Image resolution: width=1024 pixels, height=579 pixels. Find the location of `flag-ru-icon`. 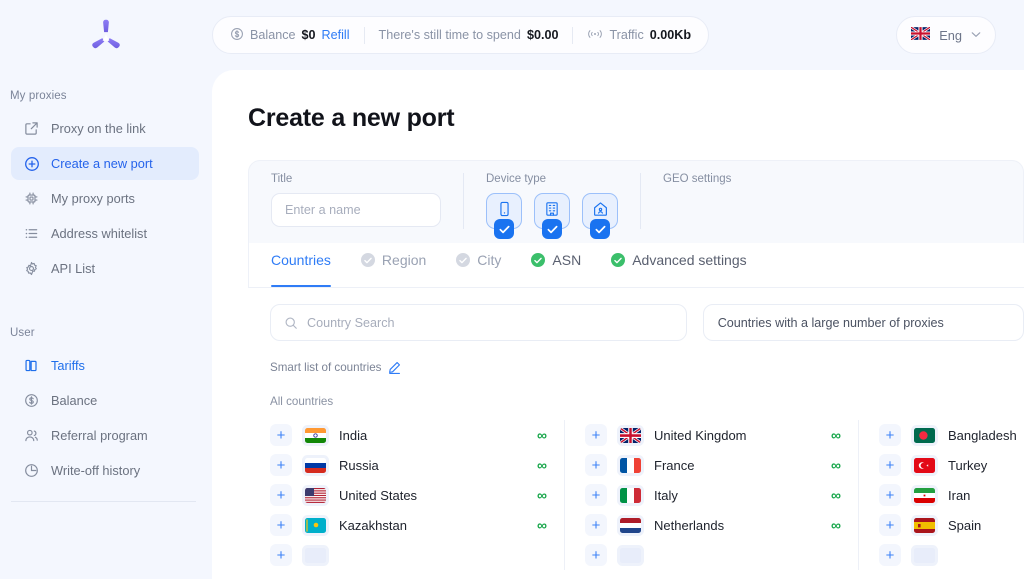

flag-ru-icon is located at coordinates (315, 465).